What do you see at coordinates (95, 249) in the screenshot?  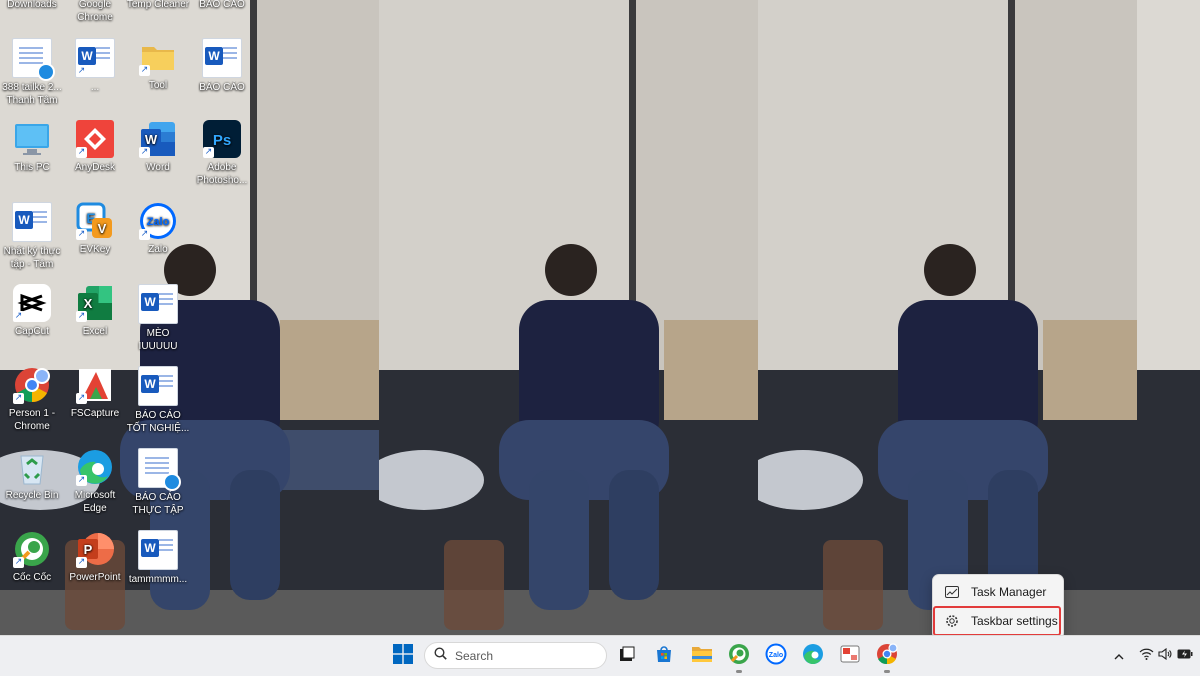 I see `desktop-icon-label: EVKey` at bounding box center [95, 249].